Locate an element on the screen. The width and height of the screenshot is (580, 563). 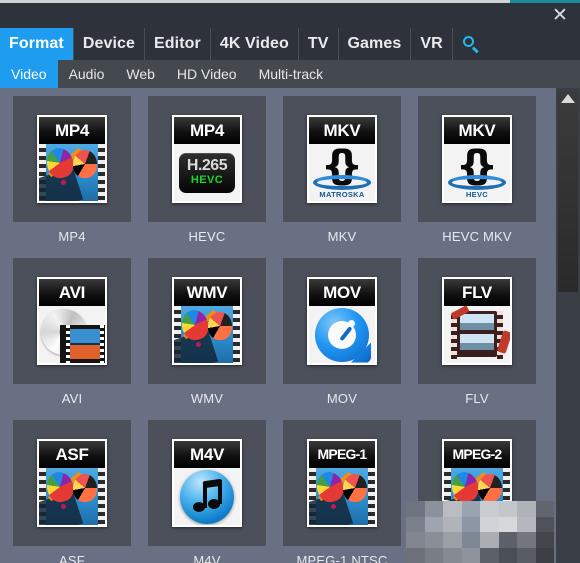
hevc-codec-label: H.265 is located at coordinates (207, 165).